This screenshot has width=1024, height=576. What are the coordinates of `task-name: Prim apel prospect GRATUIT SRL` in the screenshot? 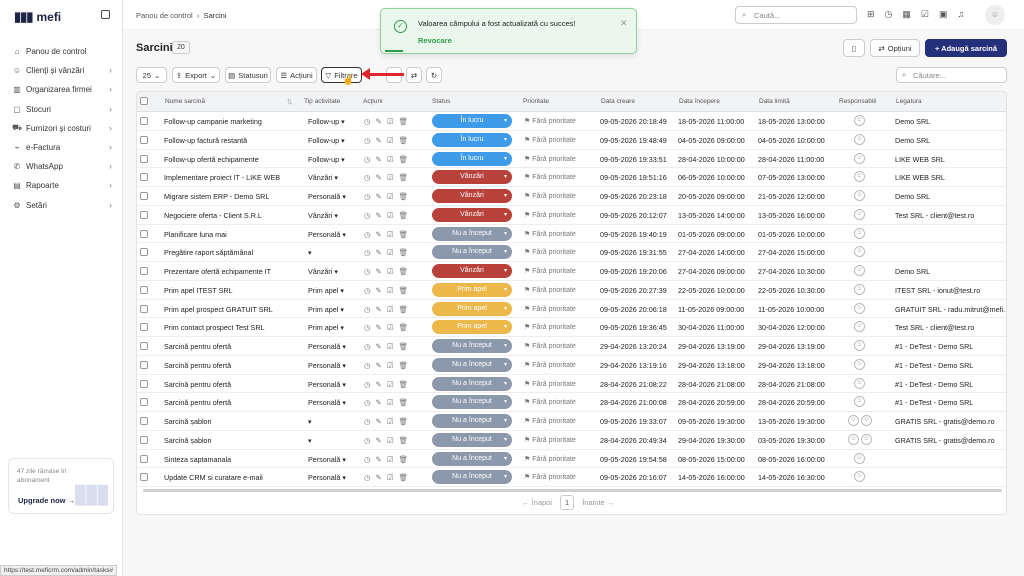 It's located at (234, 309).